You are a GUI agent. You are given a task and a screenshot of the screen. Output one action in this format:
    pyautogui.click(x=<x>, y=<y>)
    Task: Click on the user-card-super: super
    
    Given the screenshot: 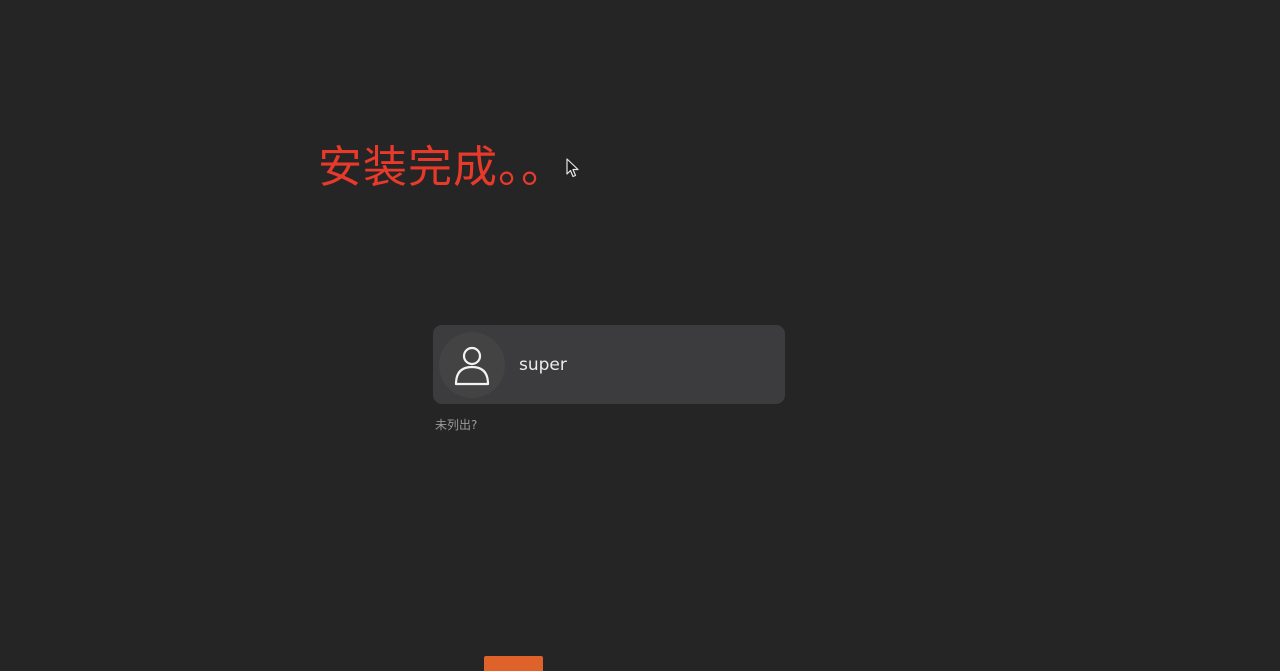 What is the action you would take?
    pyautogui.click(x=609, y=364)
    